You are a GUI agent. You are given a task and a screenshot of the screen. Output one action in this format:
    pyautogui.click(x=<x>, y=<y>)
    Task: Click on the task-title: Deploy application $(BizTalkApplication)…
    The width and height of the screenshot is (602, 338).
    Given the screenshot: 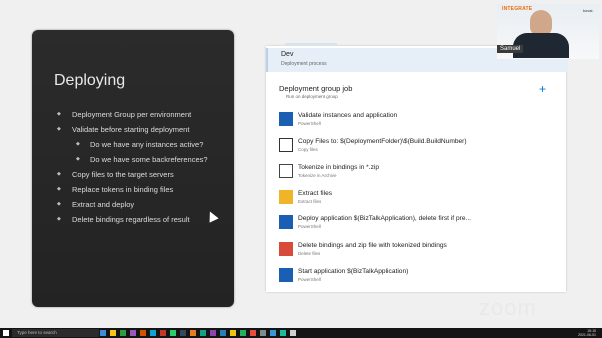 What is the action you would take?
    pyautogui.click(x=384, y=218)
    